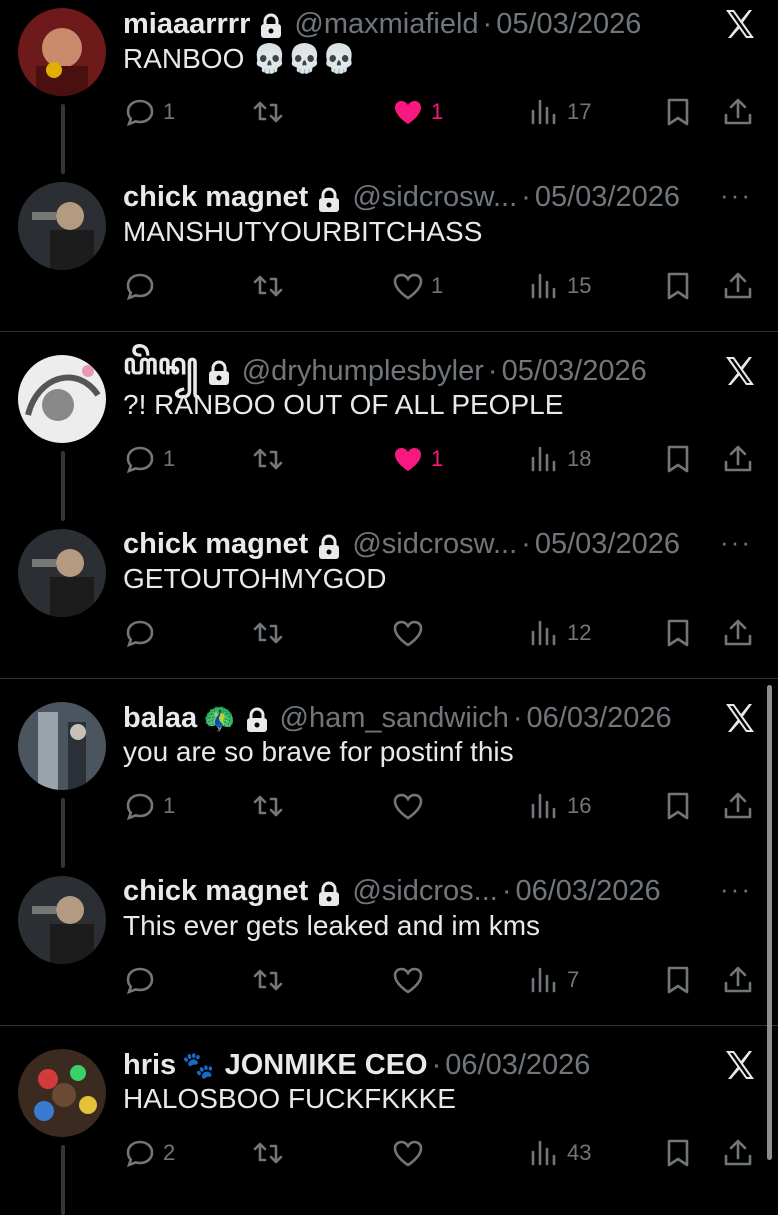  I want to click on views-button: 12, so click(559, 633).